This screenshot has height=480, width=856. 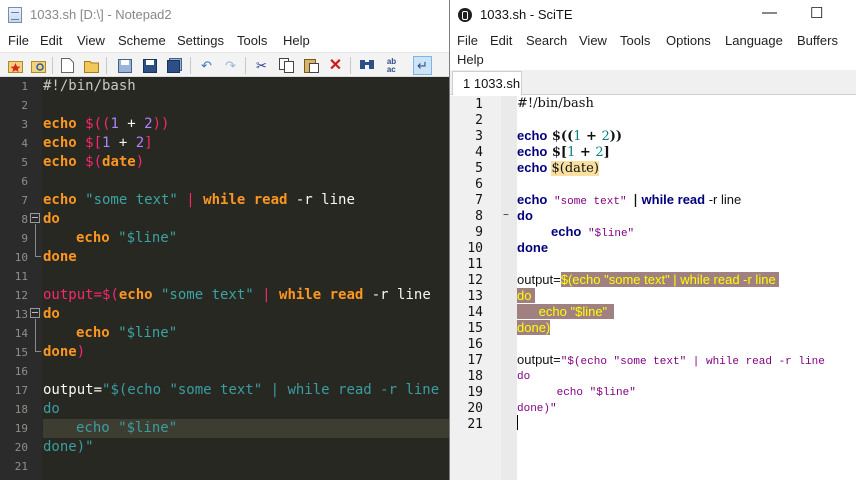 What do you see at coordinates (593, 40) in the screenshot?
I see `sc-menu-view: View` at bounding box center [593, 40].